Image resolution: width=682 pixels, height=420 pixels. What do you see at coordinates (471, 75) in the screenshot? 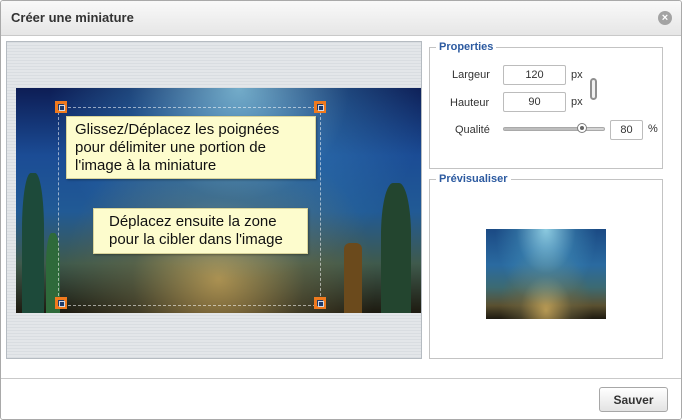
I see `width-label: Largeur` at bounding box center [471, 75].